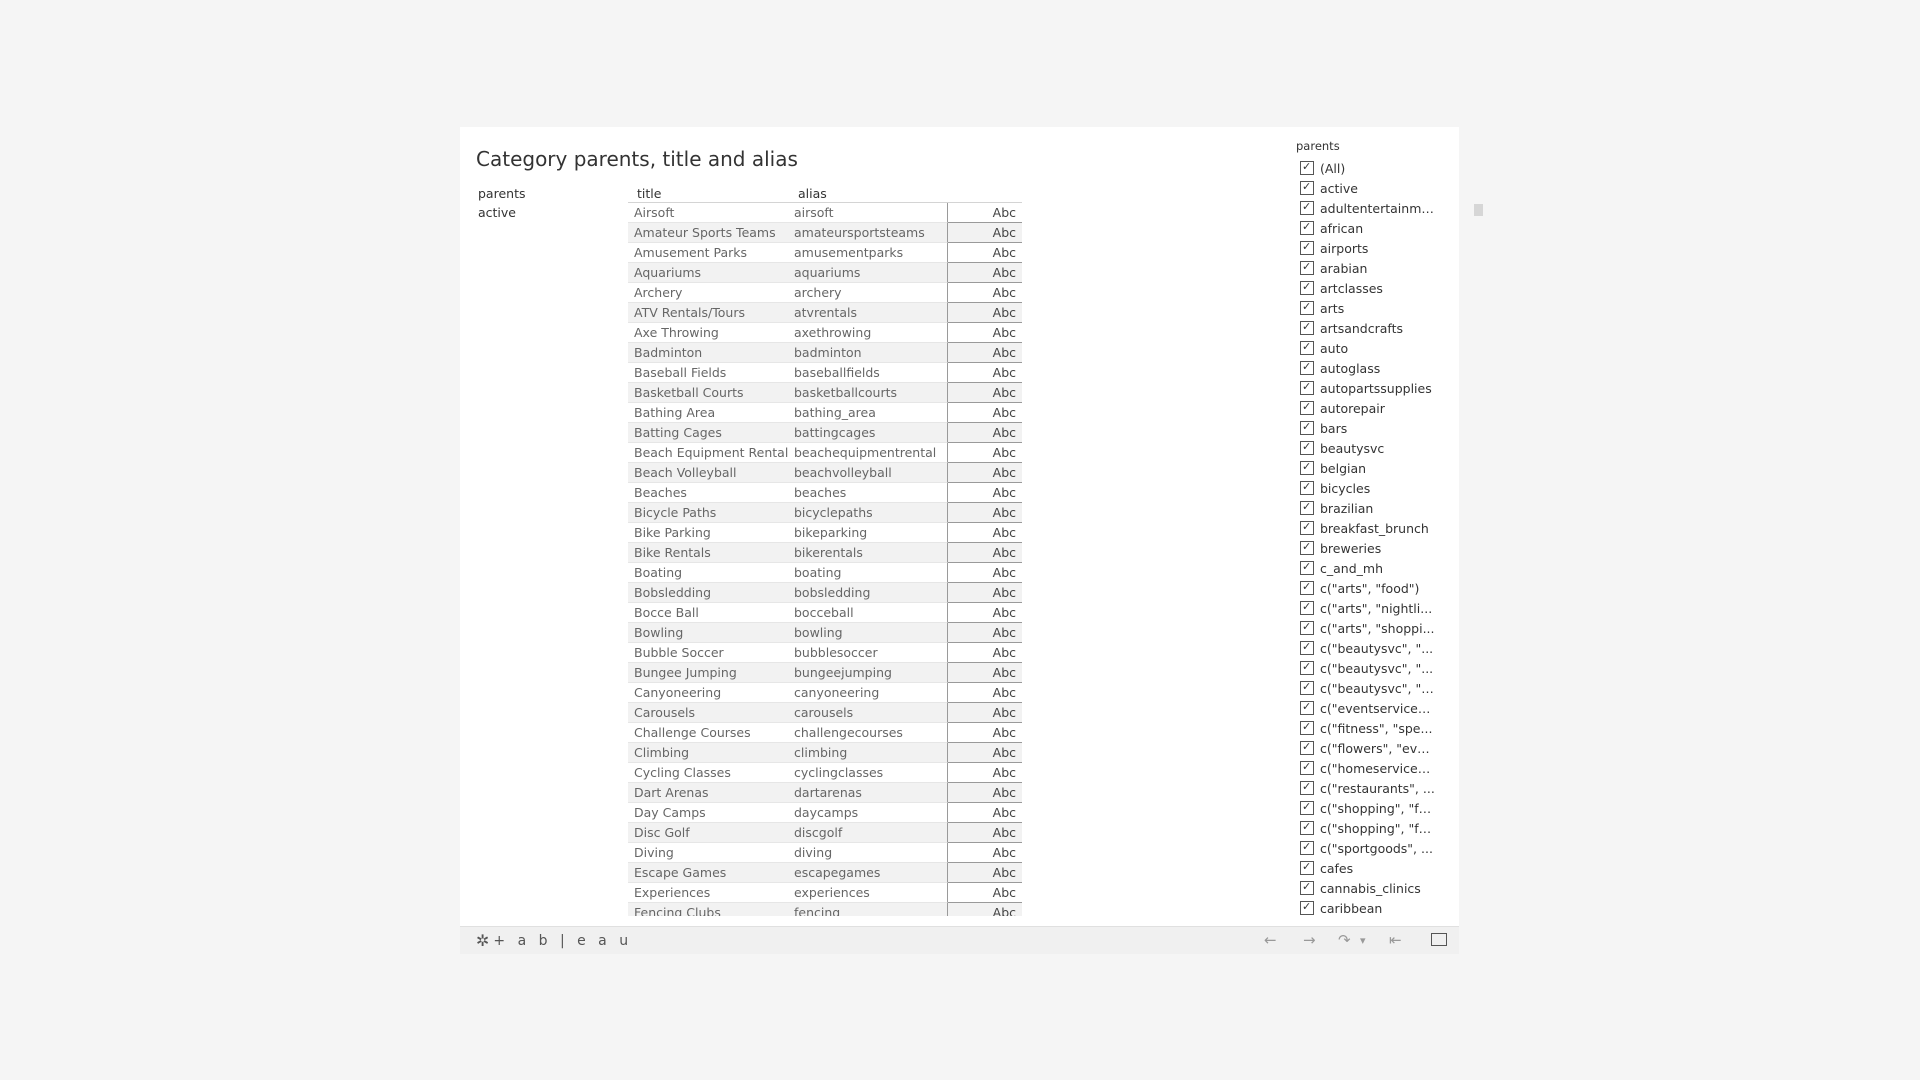 The image size is (1920, 1080). What do you see at coordinates (1371, 168) in the screenshot?
I see `filter-item: (All)` at bounding box center [1371, 168].